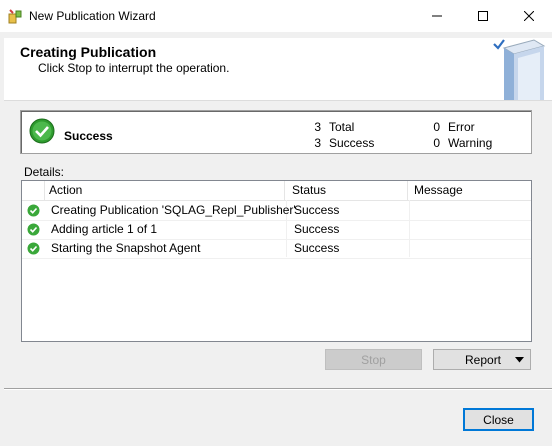  I want to click on column-header-message: Message, so click(470, 190).